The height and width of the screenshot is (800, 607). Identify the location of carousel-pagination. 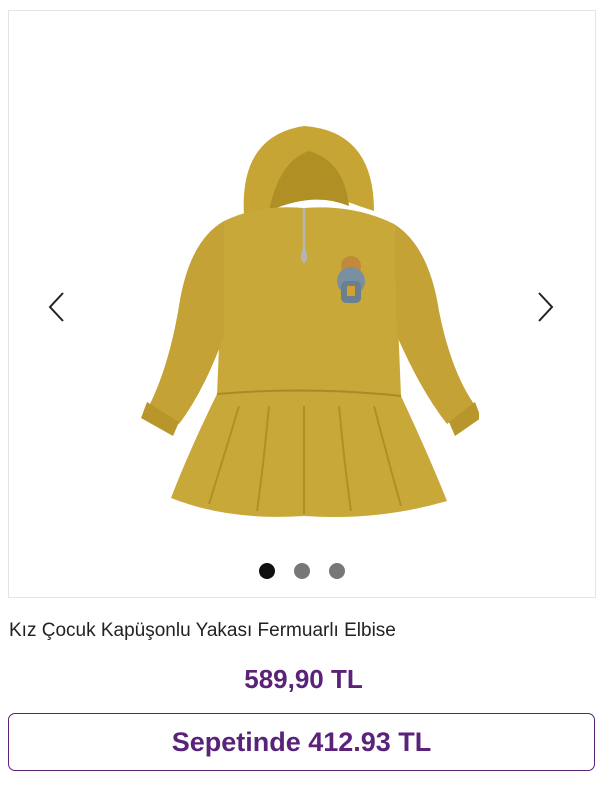
(302, 571).